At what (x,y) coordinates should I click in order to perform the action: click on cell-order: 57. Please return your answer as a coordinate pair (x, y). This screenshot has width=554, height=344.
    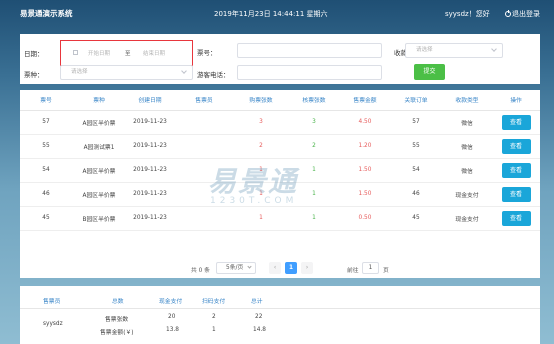
    Looking at the image, I should click on (416, 122).